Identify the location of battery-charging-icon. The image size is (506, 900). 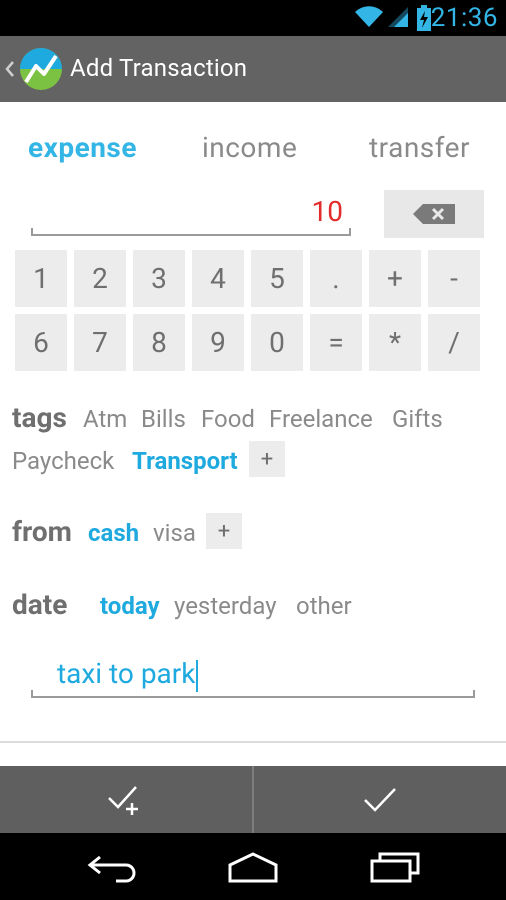
(424, 18).